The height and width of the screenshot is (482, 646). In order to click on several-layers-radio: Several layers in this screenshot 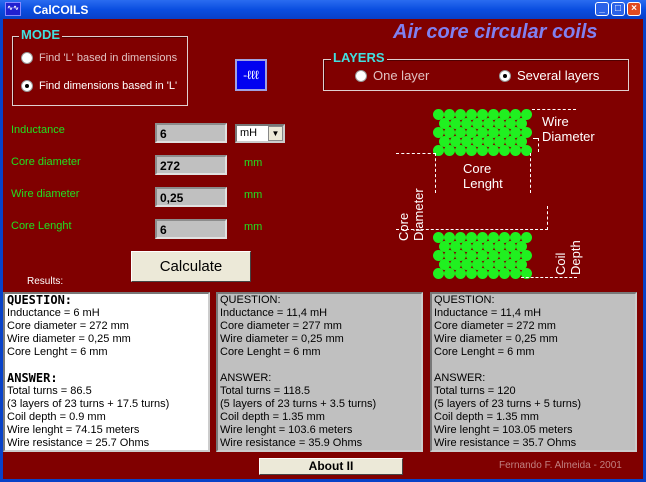, I will do `click(549, 75)`.